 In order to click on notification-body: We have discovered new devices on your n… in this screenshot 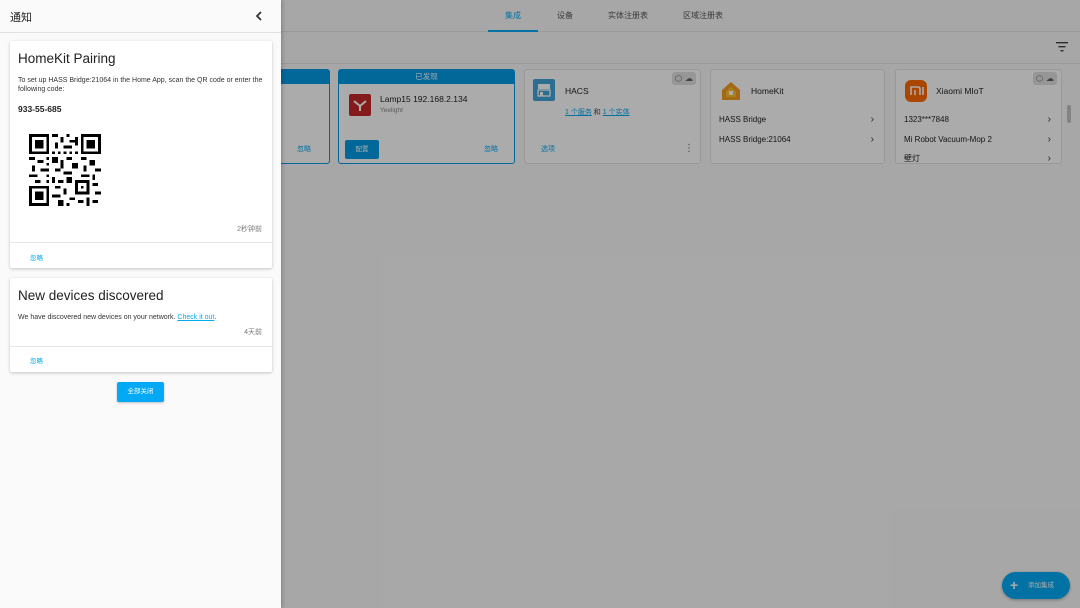, I will do `click(142, 317)`.